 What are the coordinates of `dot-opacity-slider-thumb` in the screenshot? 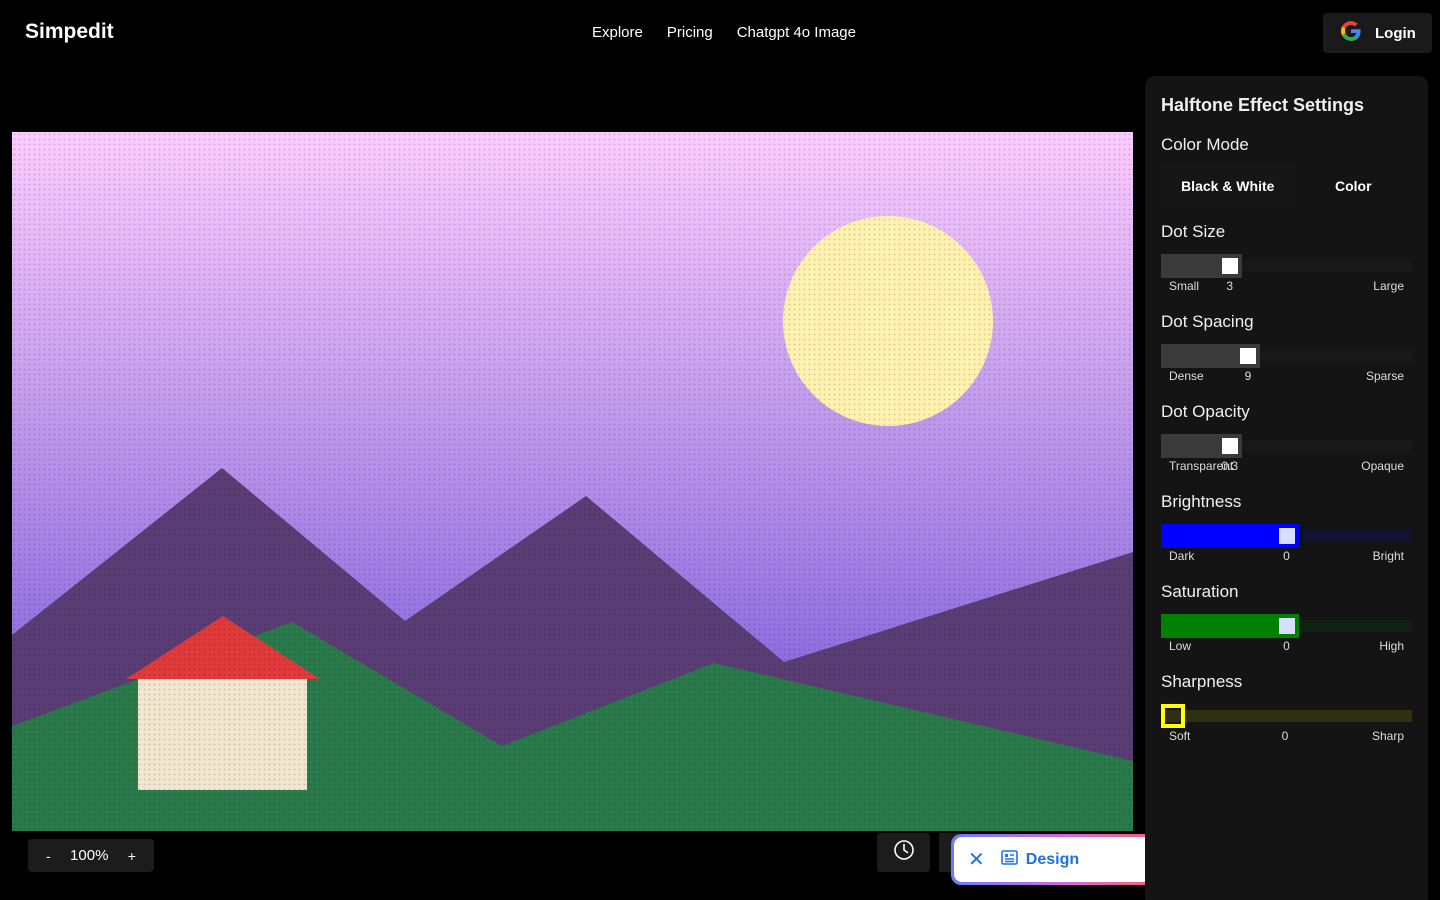 It's located at (1229, 446).